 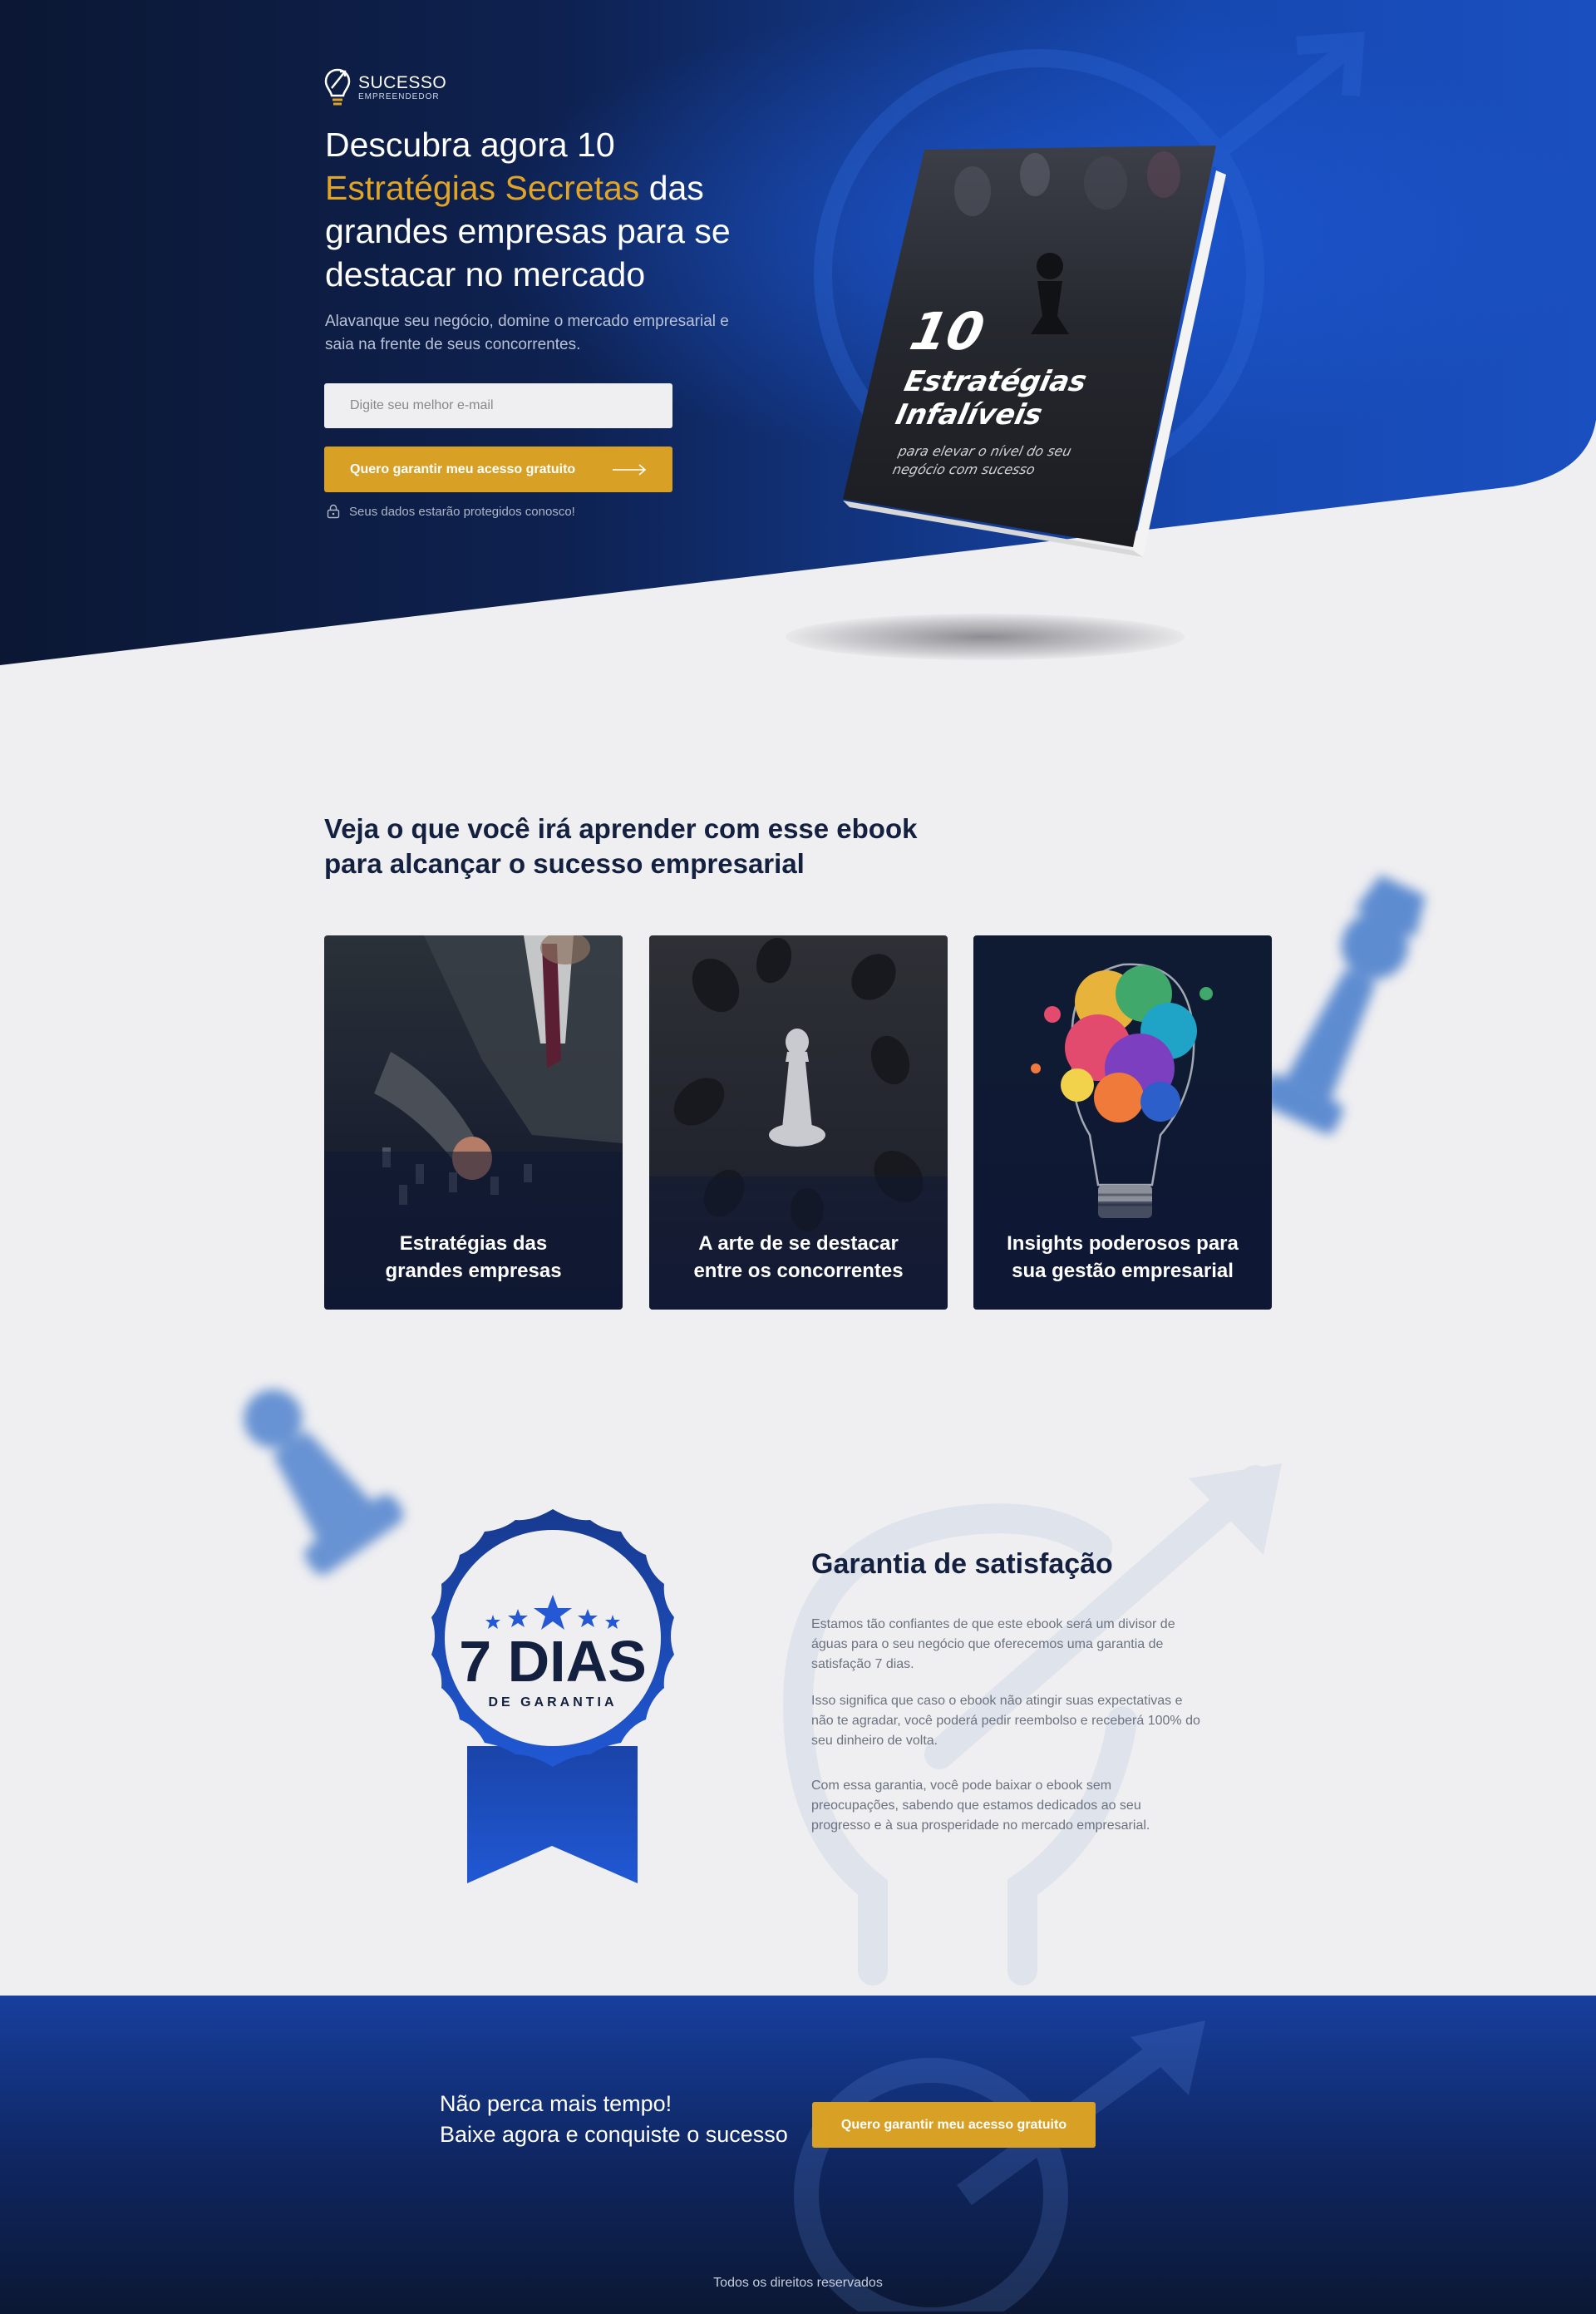 What do you see at coordinates (999, 2166) in the screenshot?
I see `band-growth-decoration` at bounding box center [999, 2166].